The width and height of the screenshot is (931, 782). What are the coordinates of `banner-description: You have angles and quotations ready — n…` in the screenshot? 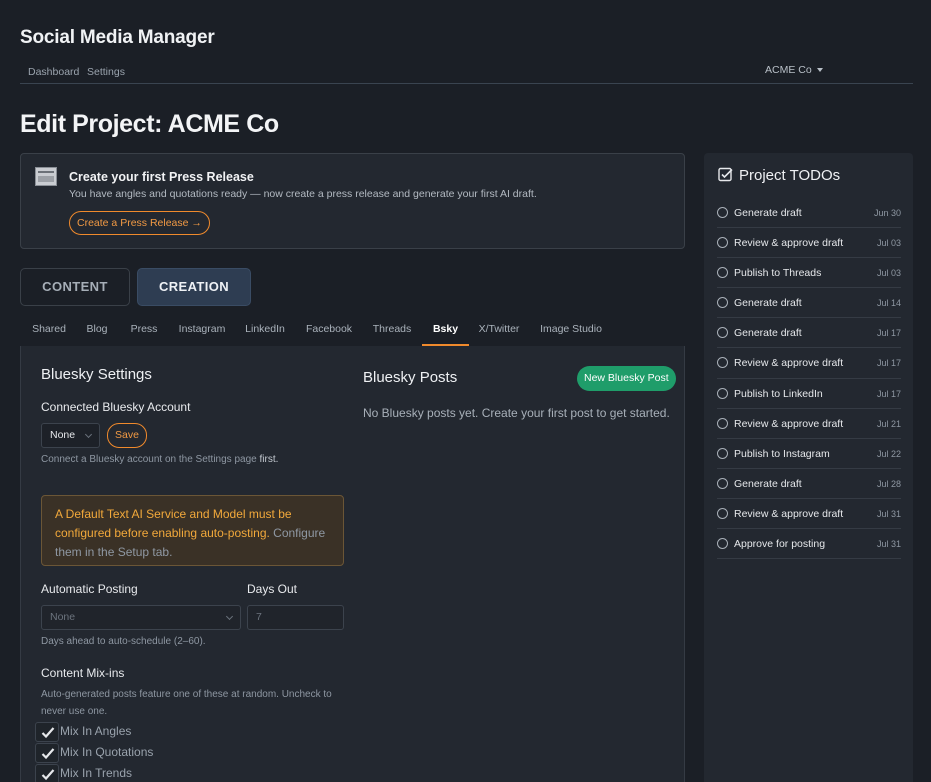 It's located at (303, 194).